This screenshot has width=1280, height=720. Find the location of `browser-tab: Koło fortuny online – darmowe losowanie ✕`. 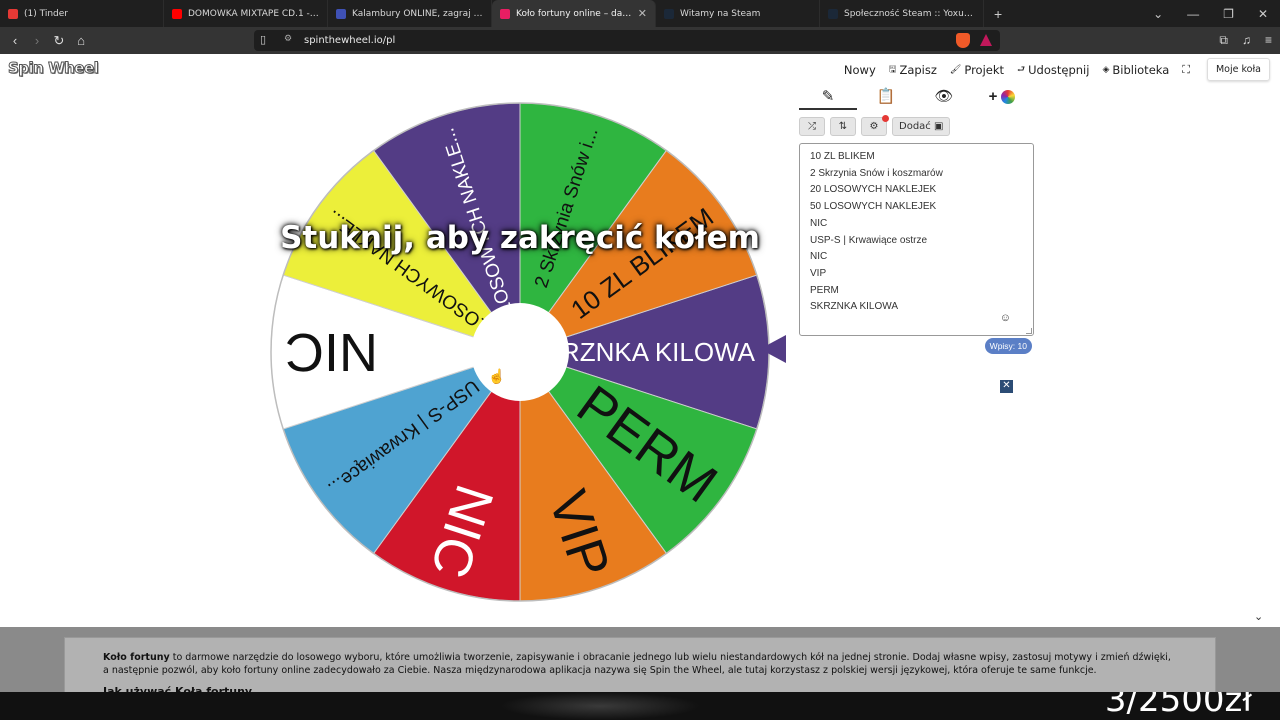

browser-tab: Koło fortuny online – darmowe losowanie ✕ is located at coordinates (574, 13).